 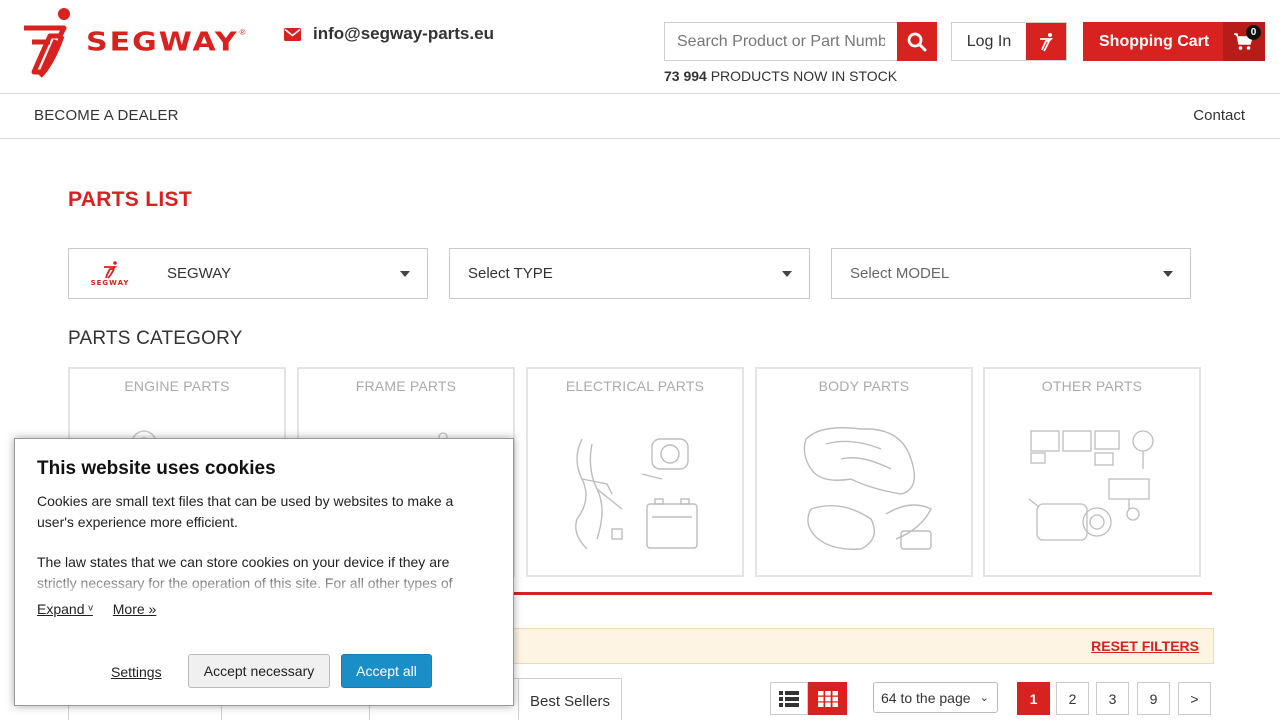 I want to click on brand-logo: SEGWAY, so click(x=110, y=273).